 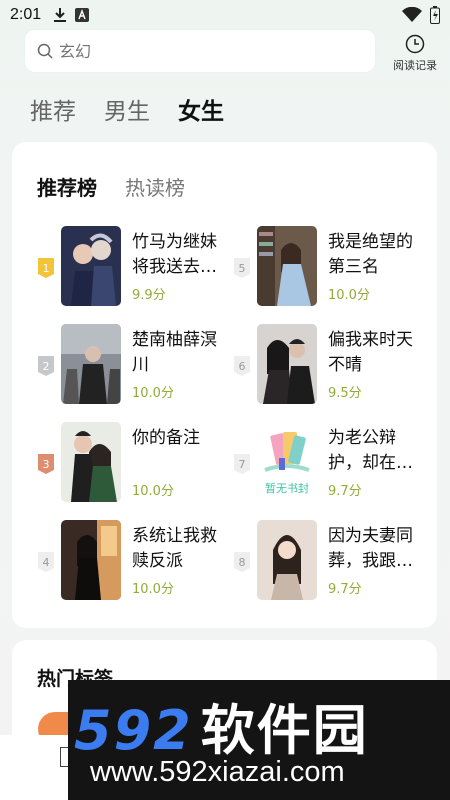 I want to click on book-item-4: 4 系统让我救 赎反派 10.0分, so click(x=135, y=560).